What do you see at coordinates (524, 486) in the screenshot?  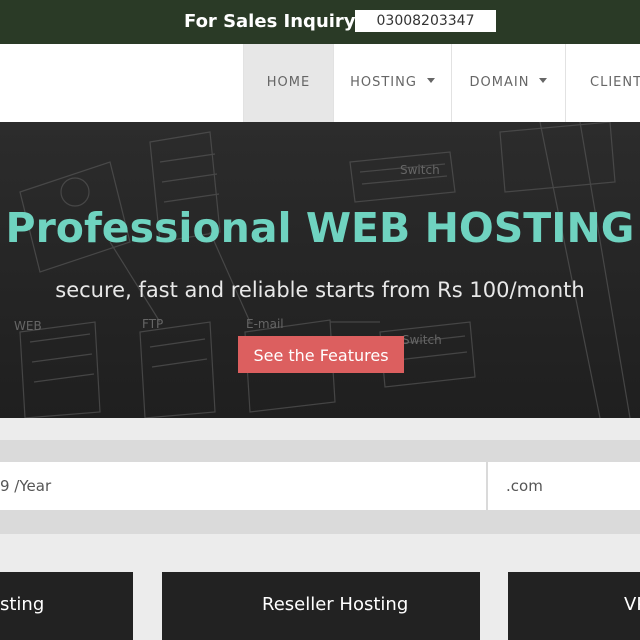 I see `tld-selected-value: .com` at bounding box center [524, 486].